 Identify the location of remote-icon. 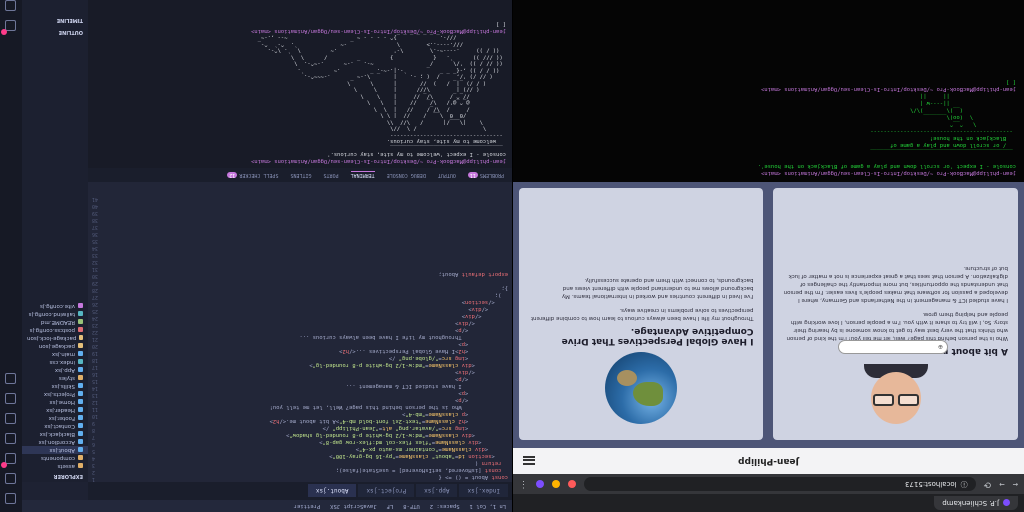
(11, 398).